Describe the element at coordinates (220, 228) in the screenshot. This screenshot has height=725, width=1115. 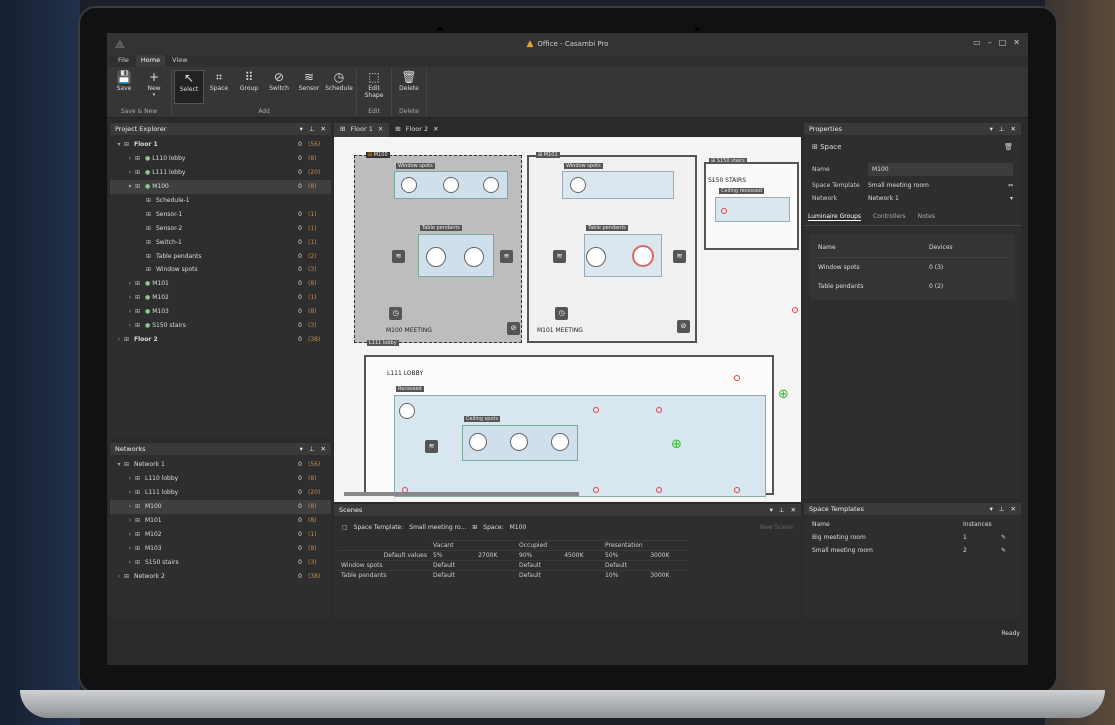
I see `tree-item: ⊞ Sensor-2 0 (1)` at that location.